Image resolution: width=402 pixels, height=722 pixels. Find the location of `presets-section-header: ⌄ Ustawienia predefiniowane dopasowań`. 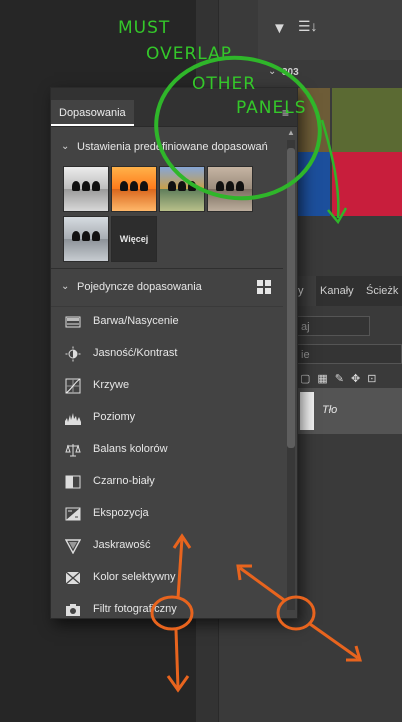

presets-section-header: ⌄ Ustawienia predefiniowane dopasowań is located at coordinates (167, 148).